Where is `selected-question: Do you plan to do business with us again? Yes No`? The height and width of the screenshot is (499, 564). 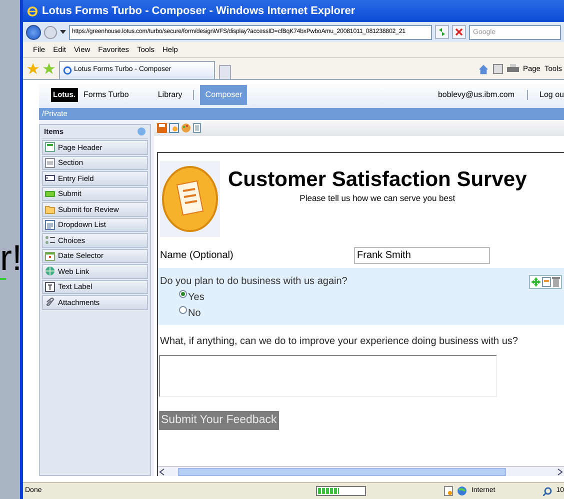 selected-question: Do you plan to do business with us again? Yes No is located at coordinates (361, 296).